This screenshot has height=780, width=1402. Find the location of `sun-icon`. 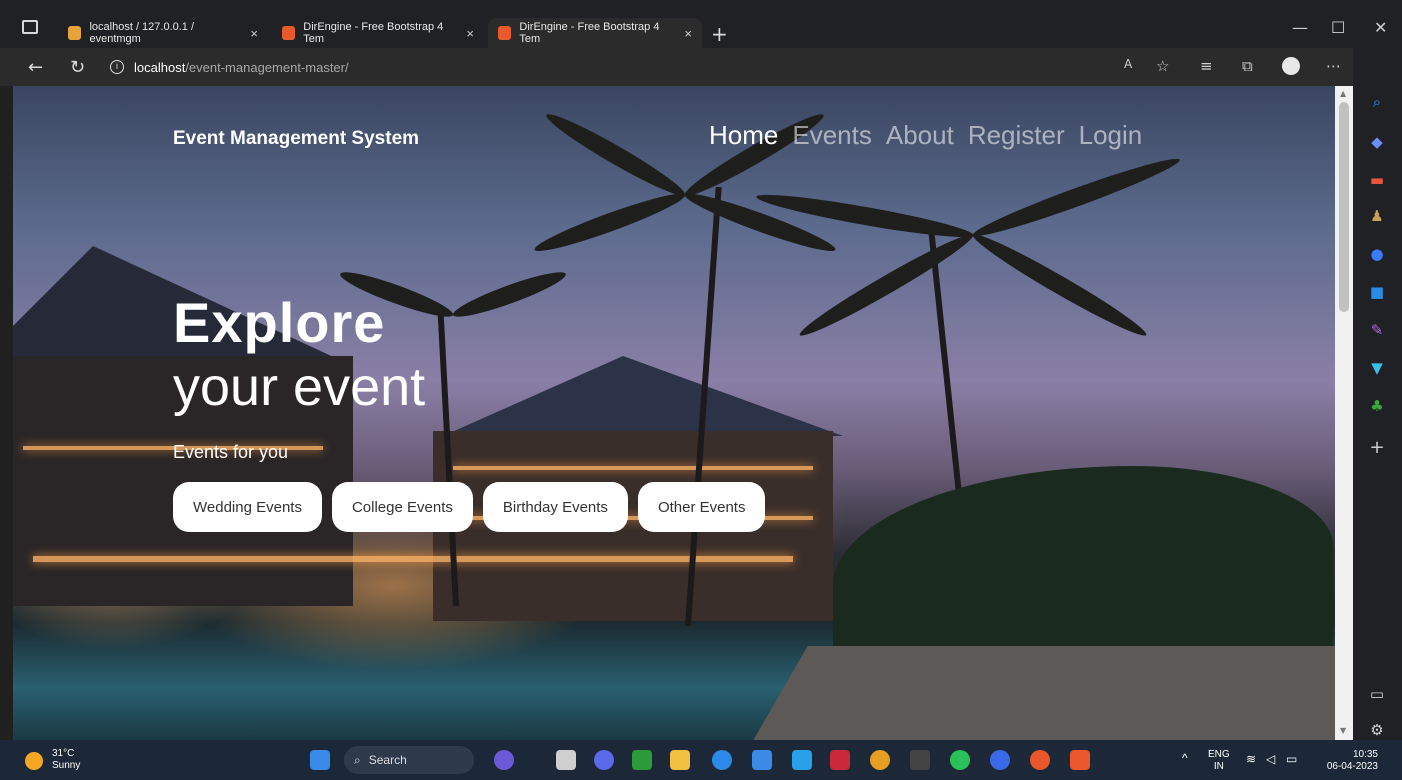

sun-icon is located at coordinates (34, 761).